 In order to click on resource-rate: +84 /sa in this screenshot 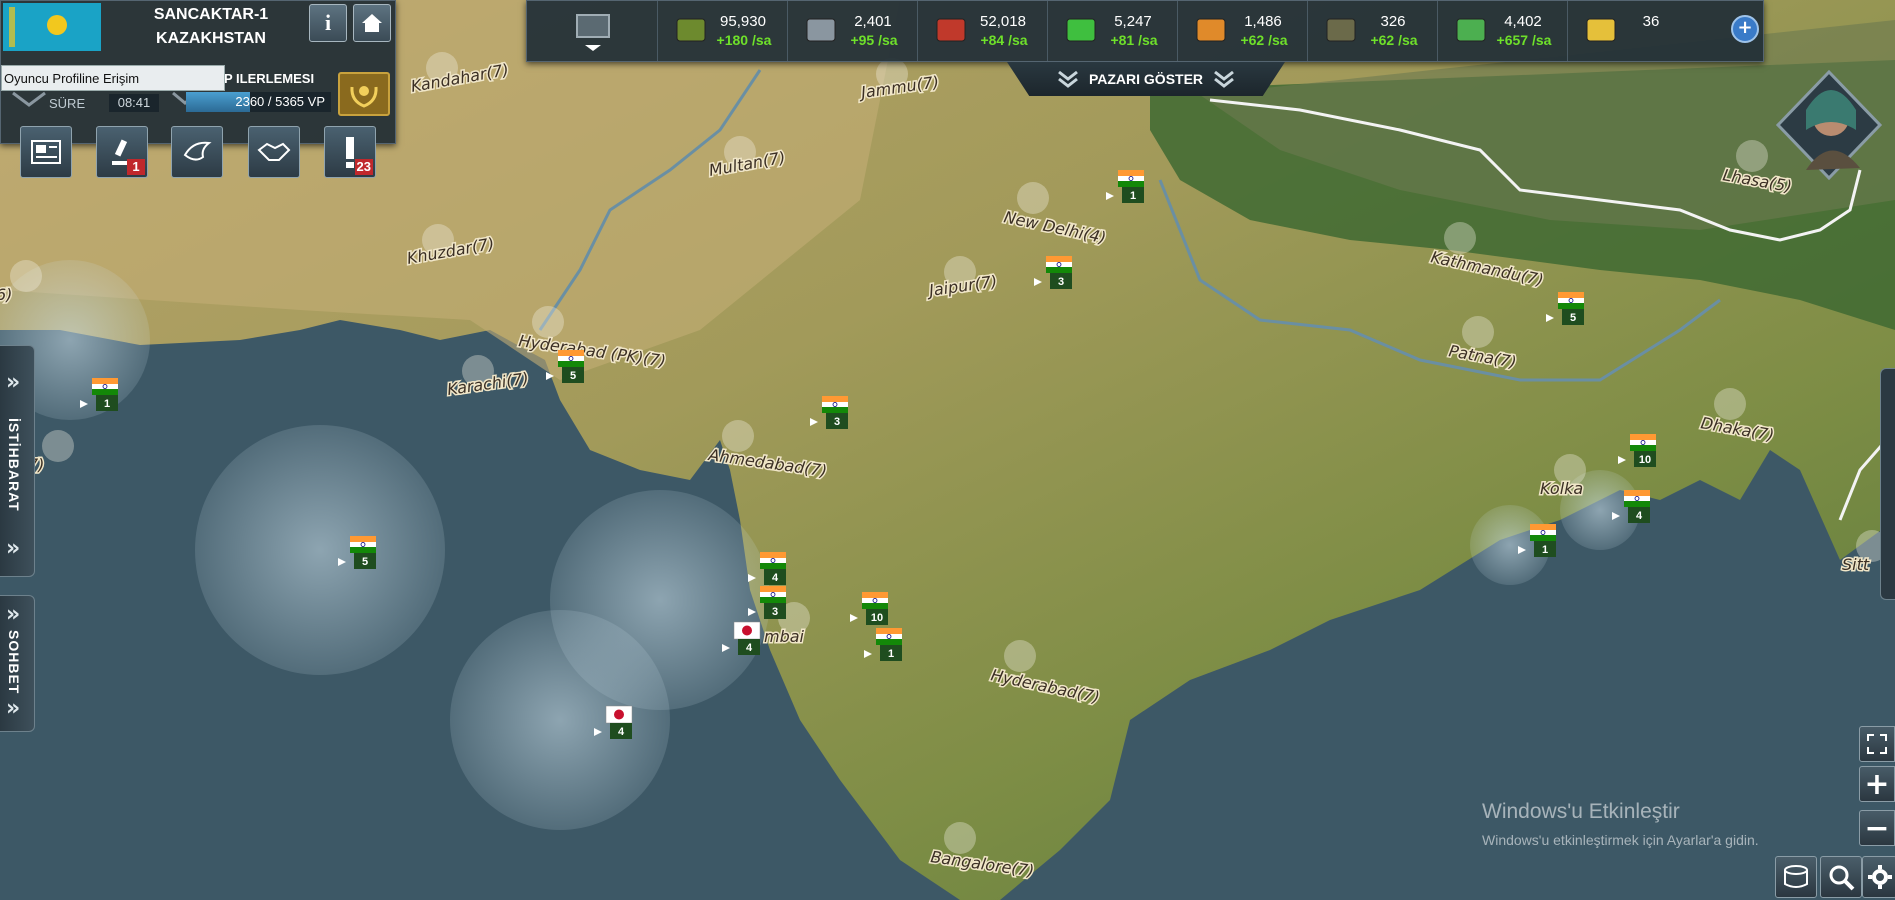, I will do `click(1004, 40)`.